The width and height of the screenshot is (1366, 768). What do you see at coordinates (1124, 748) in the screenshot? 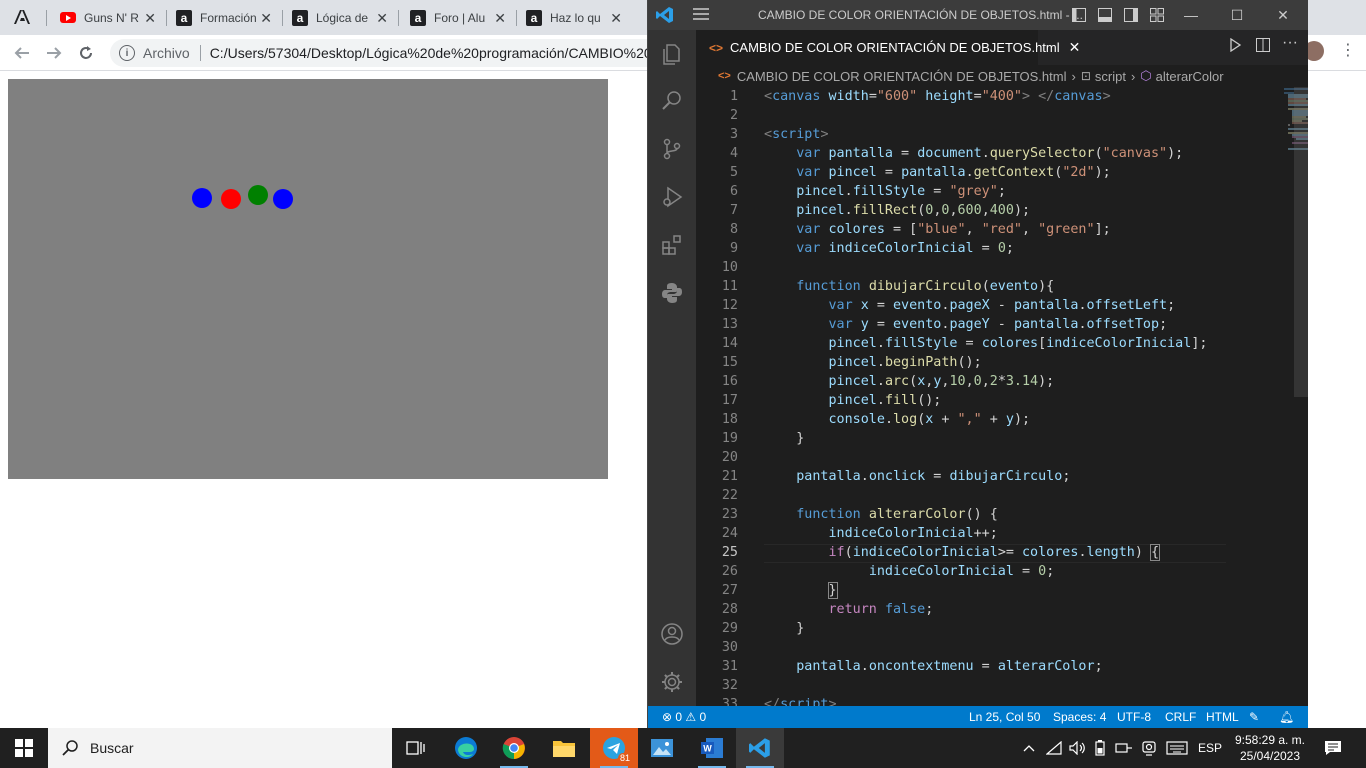
I see `network-icon` at bounding box center [1124, 748].